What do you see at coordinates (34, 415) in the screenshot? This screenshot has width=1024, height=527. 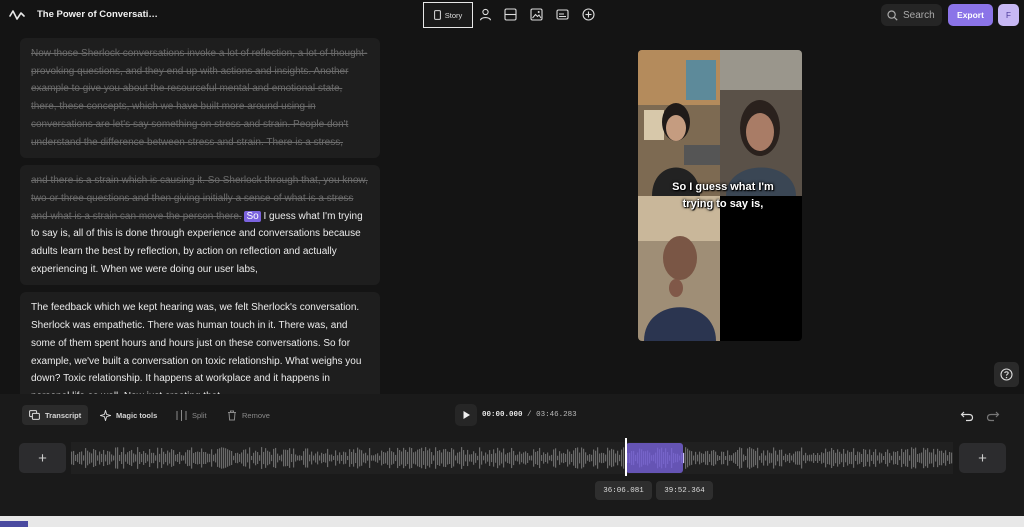 I see `transcript-icon` at bounding box center [34, 415].